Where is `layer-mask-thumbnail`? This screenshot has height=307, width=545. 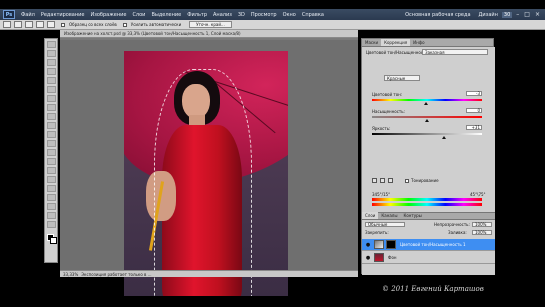
layer-mask-thumbnail is located at coordinates (391, 244).